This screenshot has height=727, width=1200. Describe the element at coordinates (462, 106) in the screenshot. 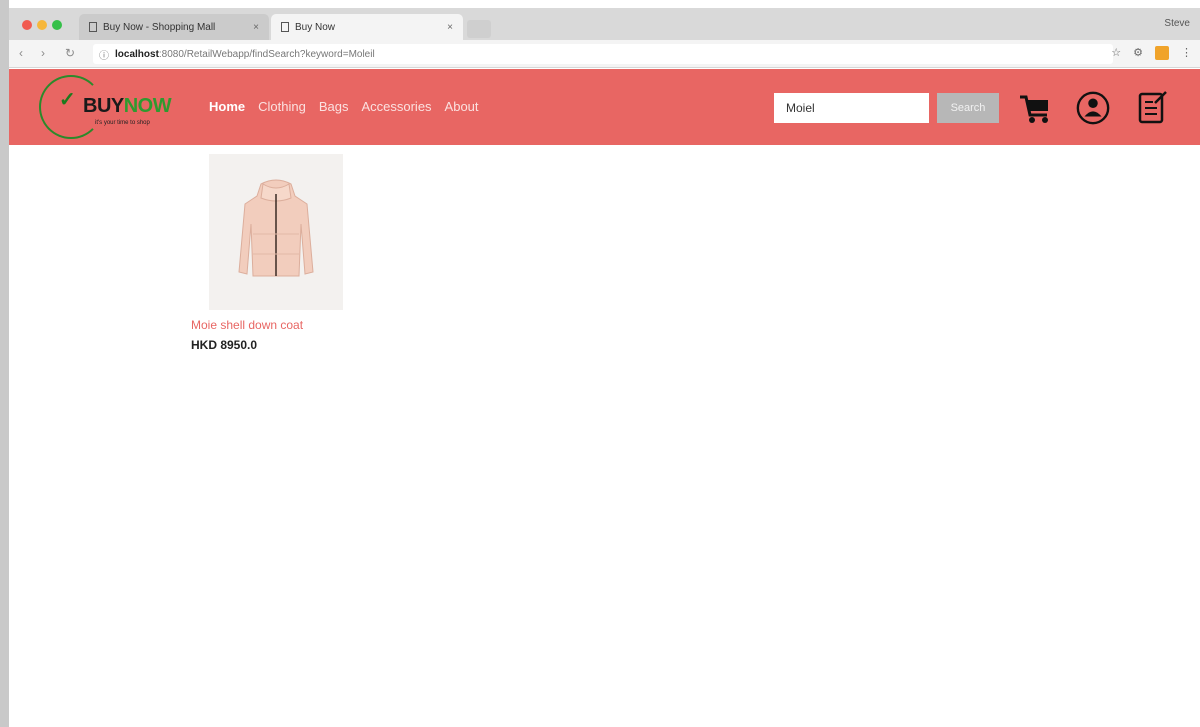

I see `nav-about: About` at that location.